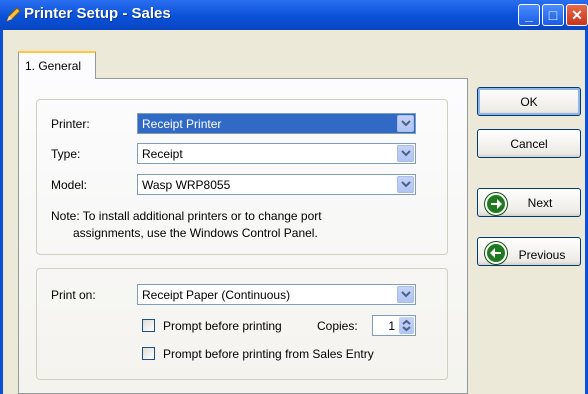 This screenshot has height=394, width=588. I want to click on next-button: Next, so click(529, 202).